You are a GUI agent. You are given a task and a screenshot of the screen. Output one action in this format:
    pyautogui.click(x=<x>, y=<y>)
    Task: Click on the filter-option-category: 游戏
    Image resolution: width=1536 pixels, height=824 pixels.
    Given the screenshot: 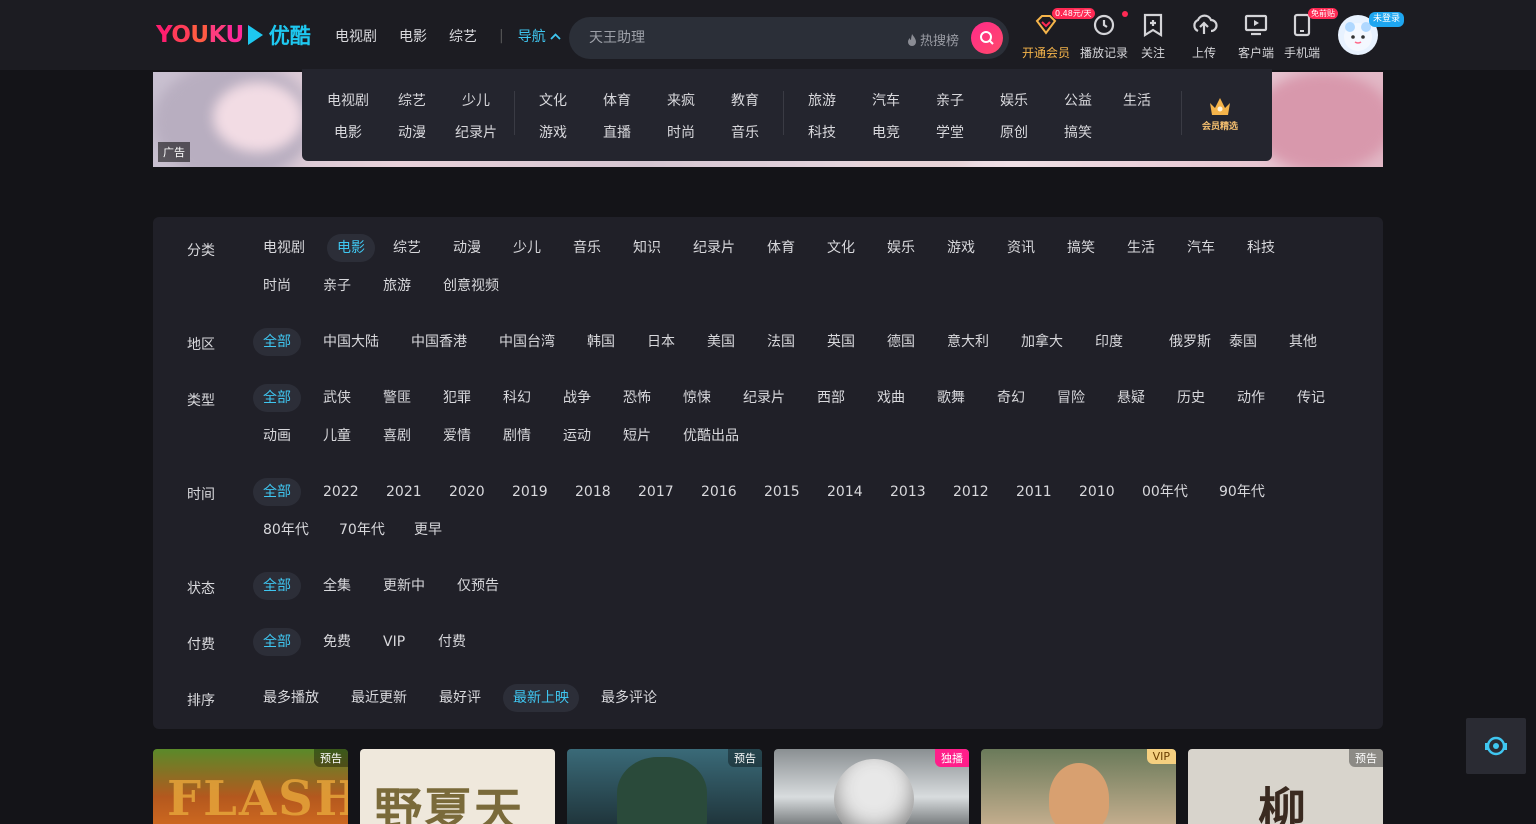 What is the action you would take?
    pyautogui.click(x=961, y=248)
    